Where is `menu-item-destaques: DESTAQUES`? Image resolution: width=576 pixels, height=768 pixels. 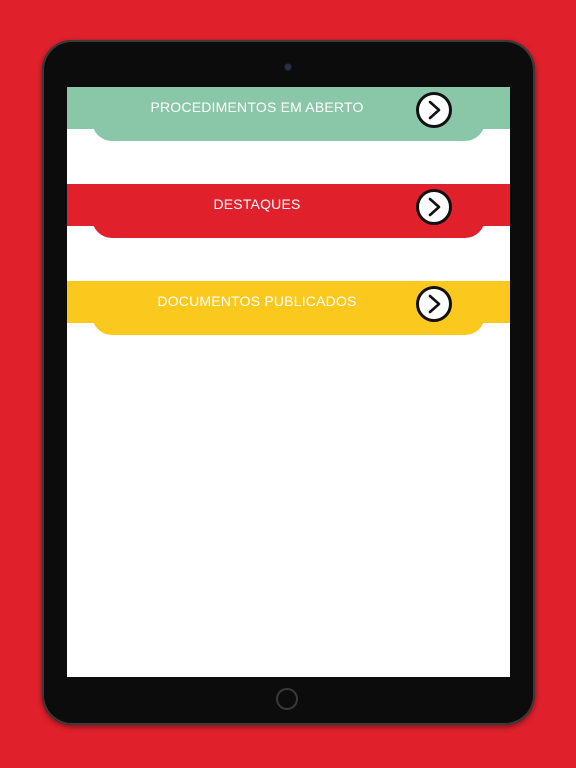 menu-item-destaques: DESTAQUES is located at coordinates (288, 216).